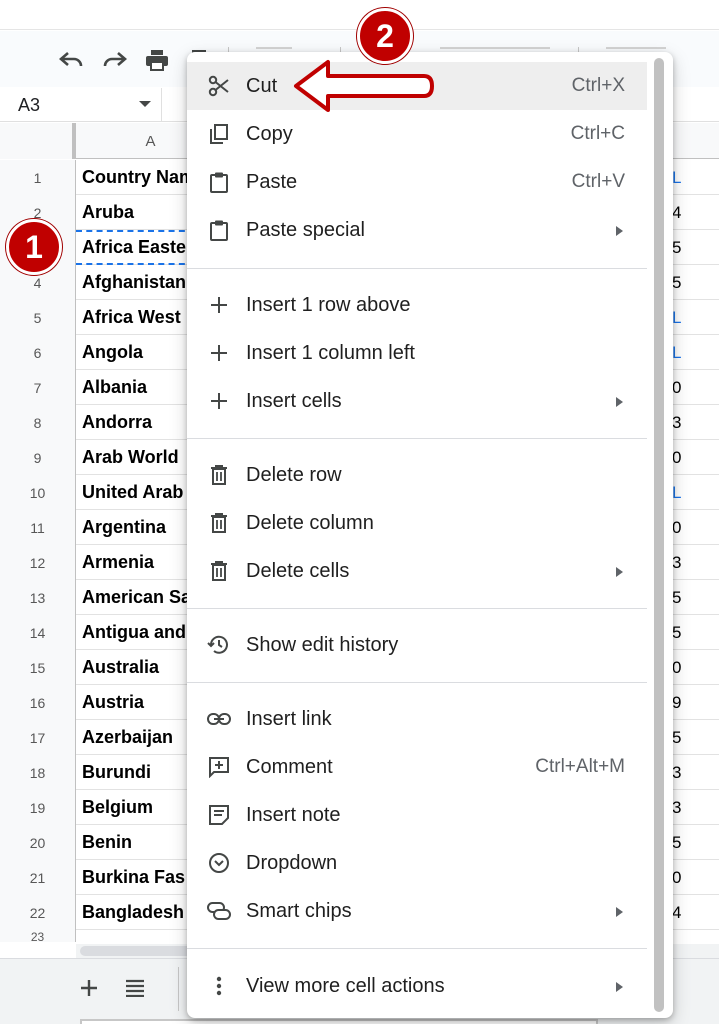 Image resolution: width=719 pixels, height=1024 pixels. What do you see at coordinates (417, 863) in the screenshot?
I see `menu-item-dropdown: Dropdown` at bounding box center [417, 863].